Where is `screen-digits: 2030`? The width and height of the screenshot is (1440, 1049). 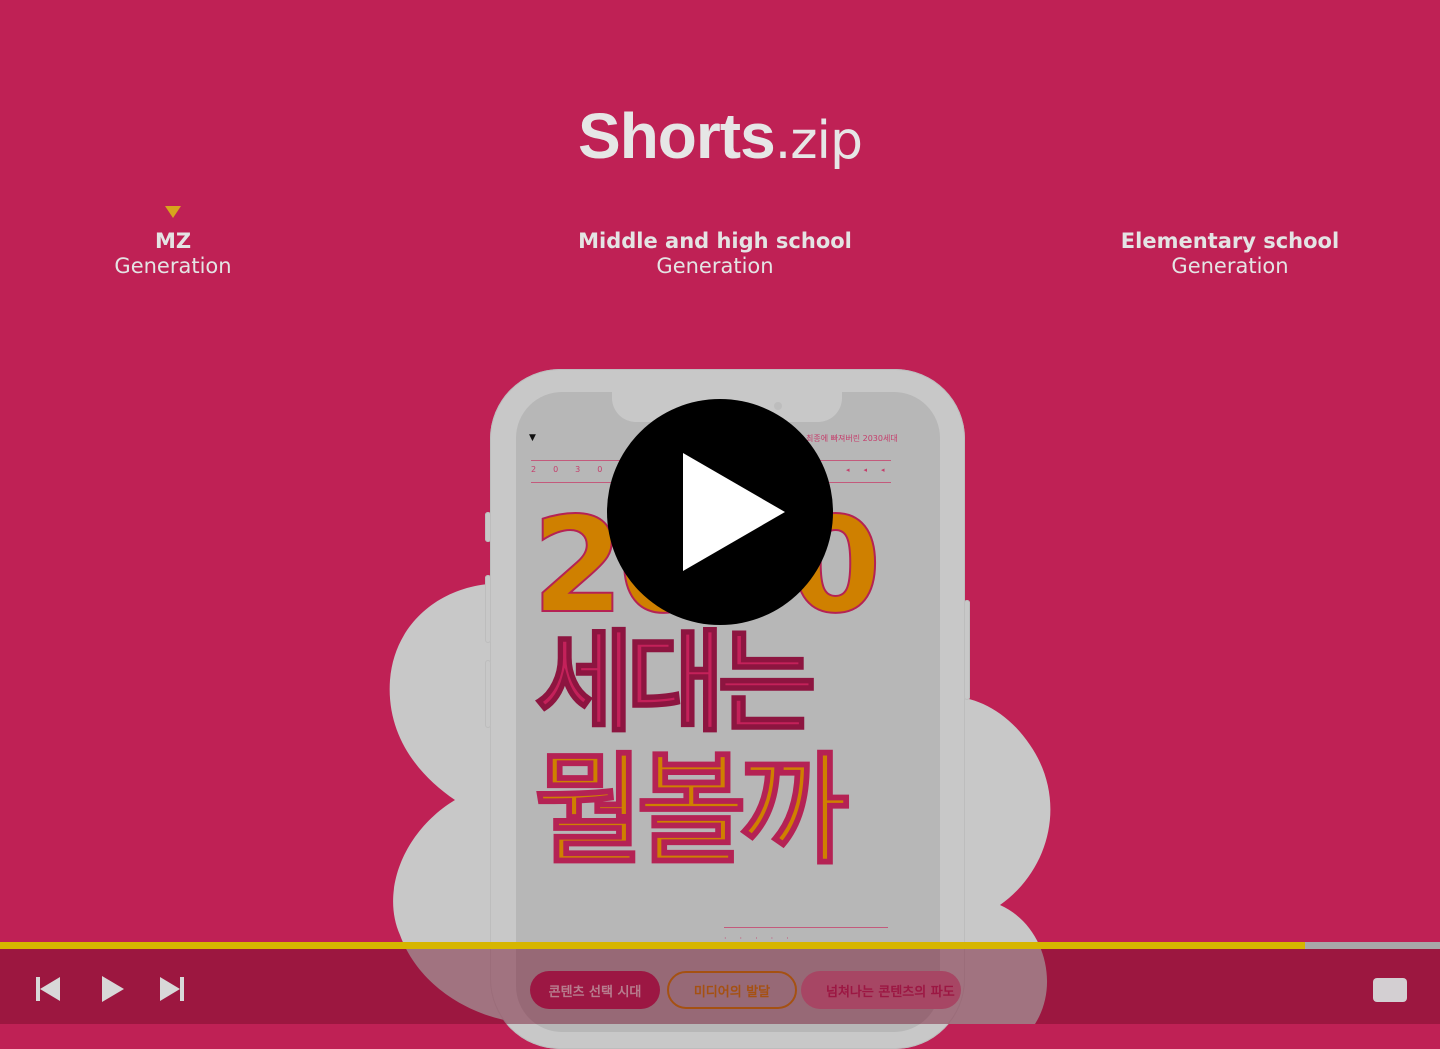
screen-digits: 2030 is located at coordinates (575, 469).